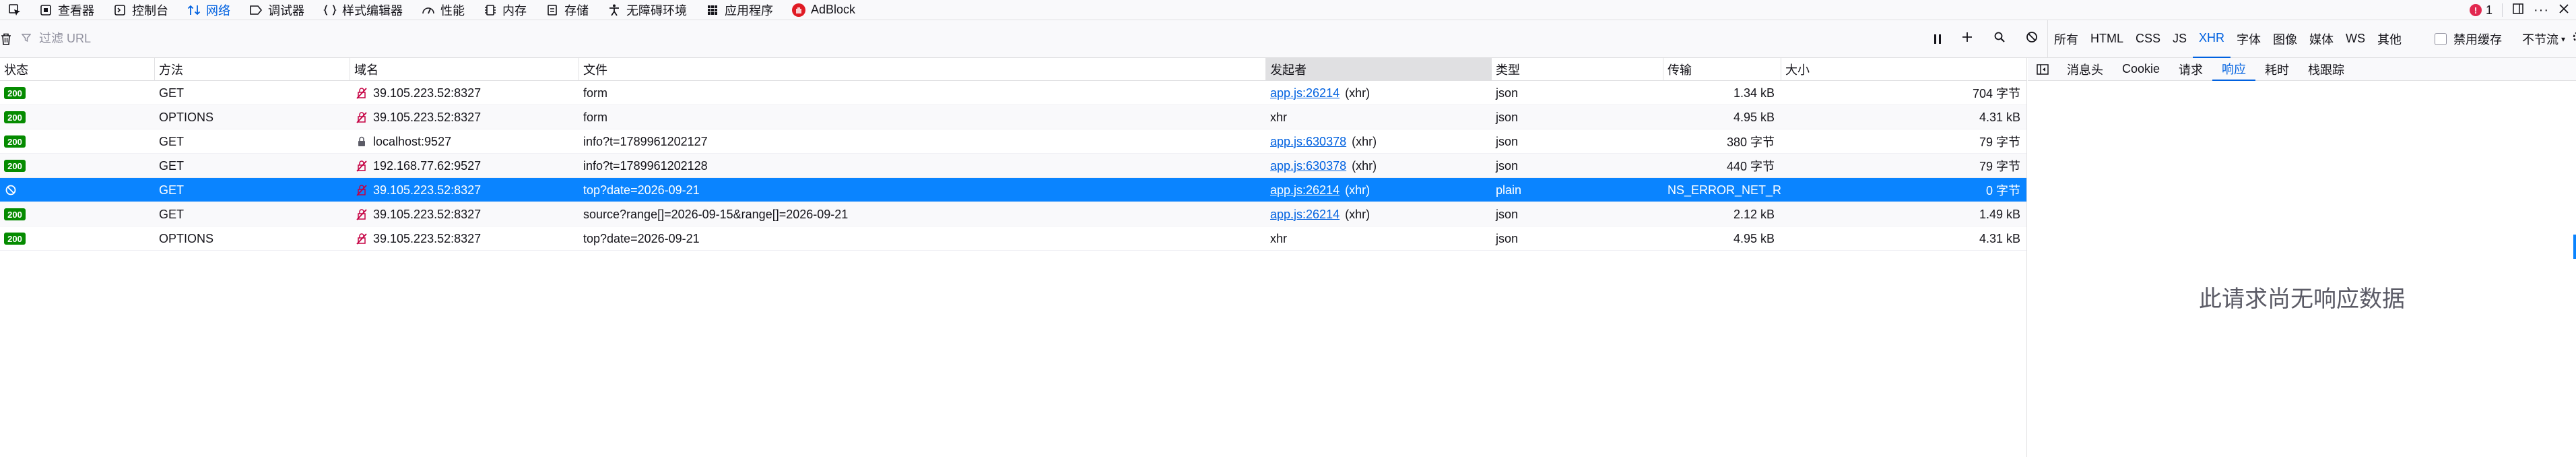  Describe the element at coordinates (2285, 39) in the screenshot. I see `filter-button: 图像` at that location.